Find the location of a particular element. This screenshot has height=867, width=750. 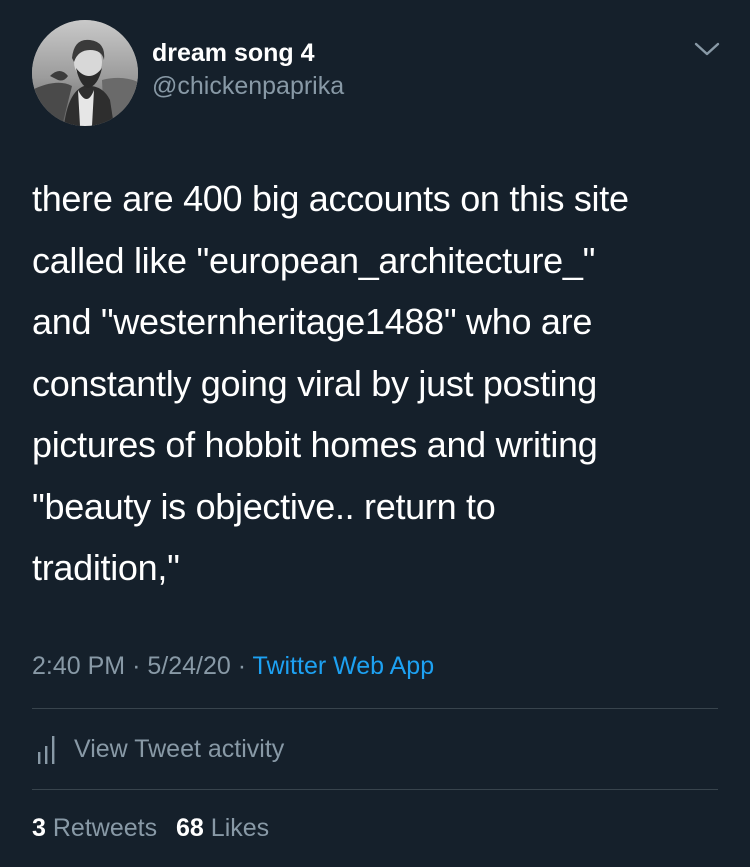

avatar is located at coordinates (85, 73).